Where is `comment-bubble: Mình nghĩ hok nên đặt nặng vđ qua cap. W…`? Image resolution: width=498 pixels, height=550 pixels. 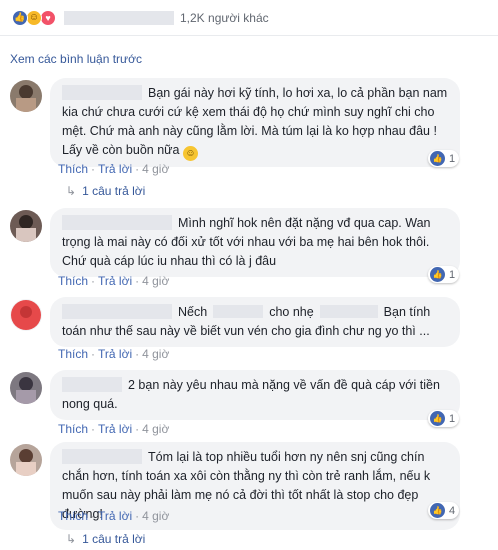 comment-bubble: Mình nghĩ hok nên đặt nặng vđ qua cap. W… is located at coordinates (255, 242).